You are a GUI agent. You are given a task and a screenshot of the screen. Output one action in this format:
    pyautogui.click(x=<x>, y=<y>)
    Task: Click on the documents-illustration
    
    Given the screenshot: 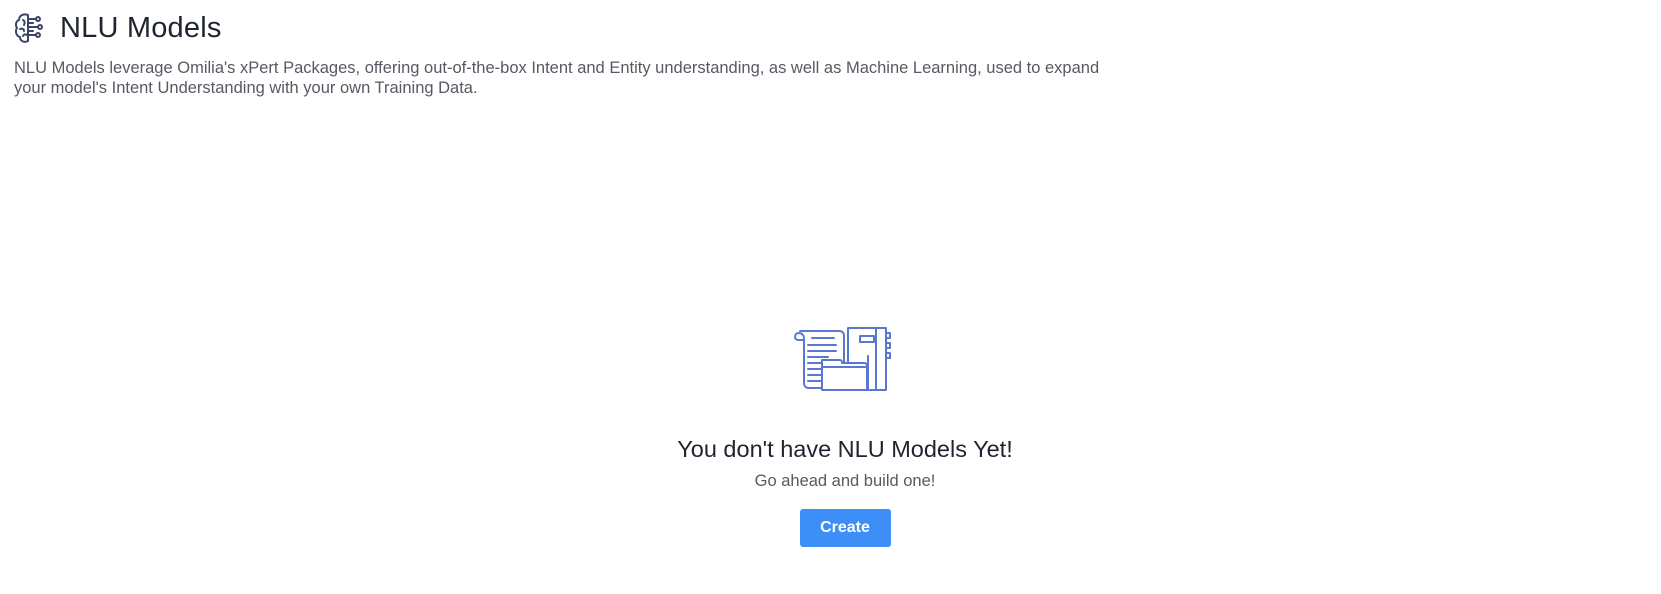 What is the action you would take?
    pyautogui.click(x=845, y=361)
    